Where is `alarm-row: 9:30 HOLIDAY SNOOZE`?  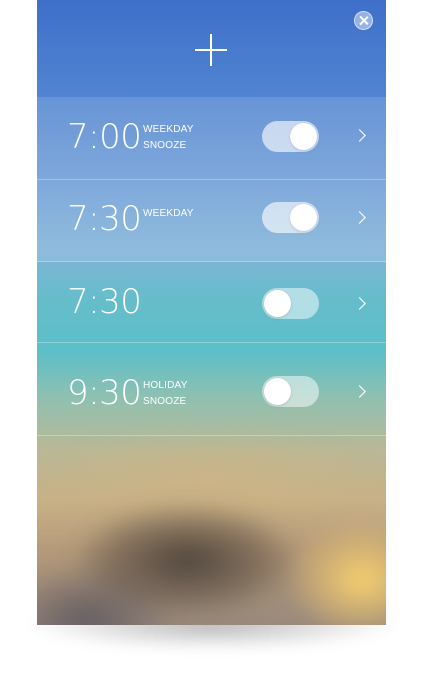 alarm-row: 9:30 HOLIDAY SNOOZE is located at coordinates (211, 389).